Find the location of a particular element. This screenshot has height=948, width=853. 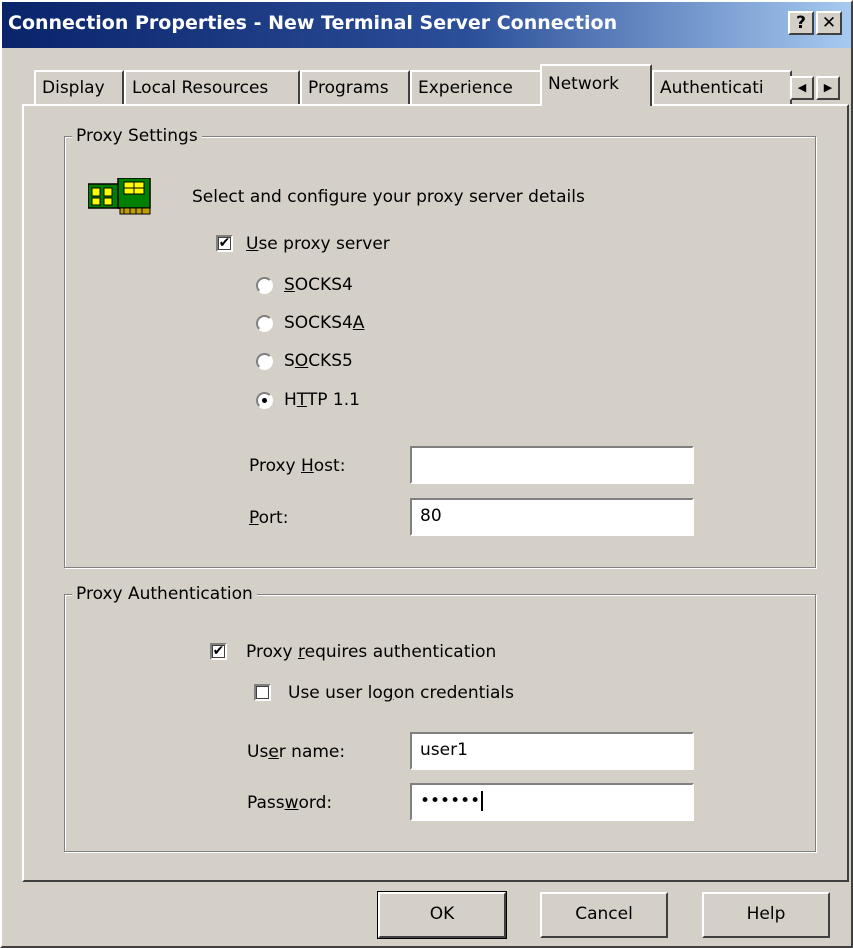

help-title-button: ? is located at coordinates (801, 23).